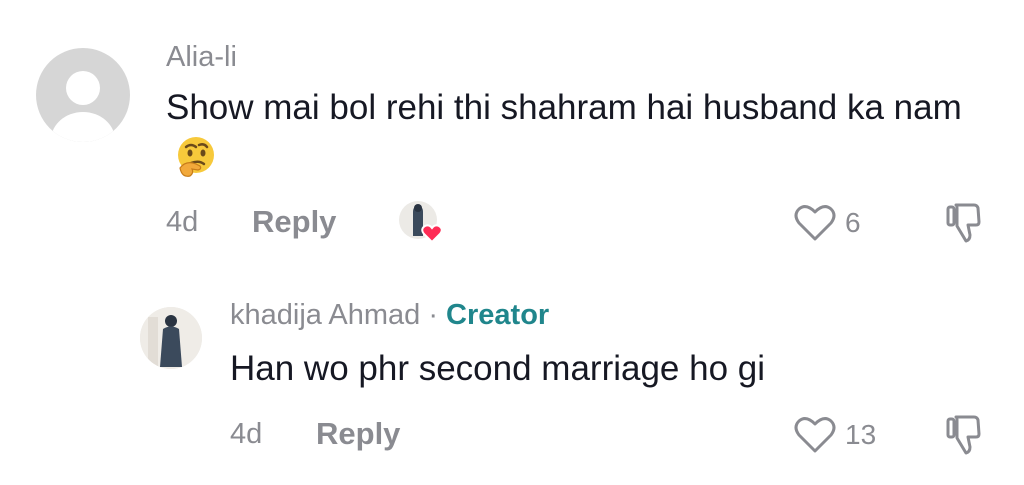 The image size is (1024, 485). I want to click on reply-like-button, so click(815, 437).